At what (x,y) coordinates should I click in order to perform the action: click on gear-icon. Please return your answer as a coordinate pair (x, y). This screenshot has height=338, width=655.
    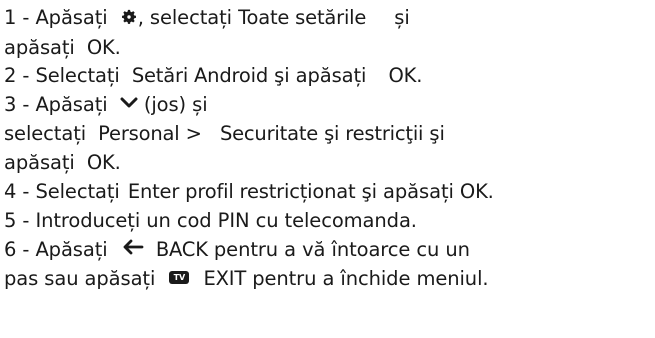
    Looking at the image, I should click on (129, 17).